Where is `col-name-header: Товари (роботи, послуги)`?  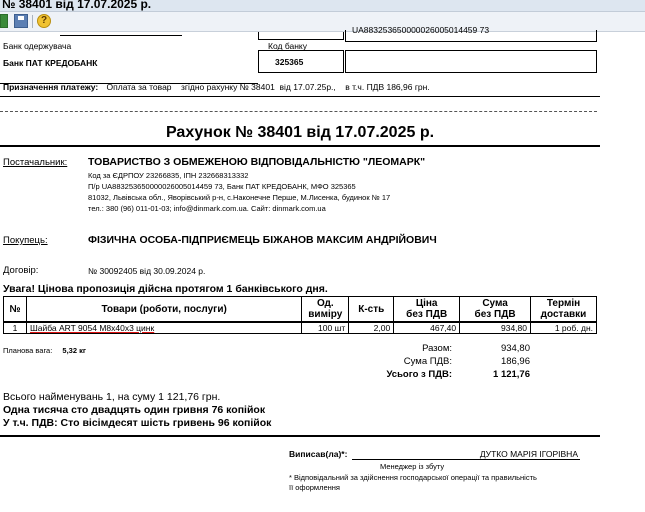 col-name-header: Товари (роботи, послуги) is located at coordinates (164, 309).